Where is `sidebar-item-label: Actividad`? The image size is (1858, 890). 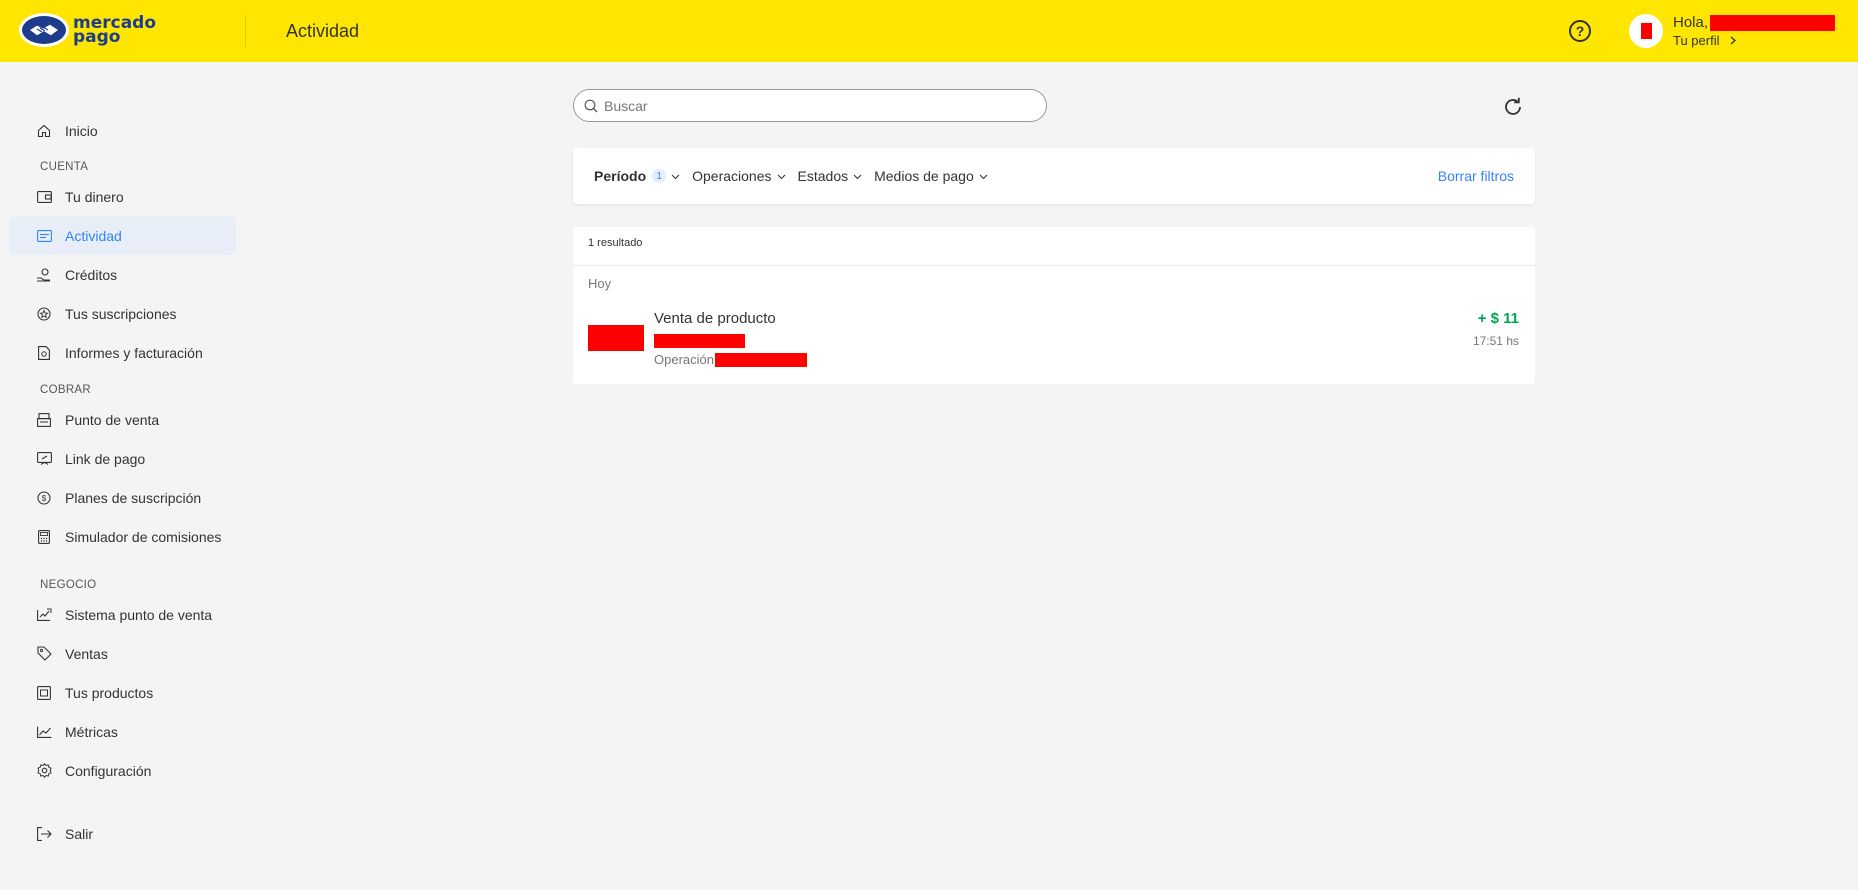
sidebar-item-label: Actividad is located at coordinates (93, 235).